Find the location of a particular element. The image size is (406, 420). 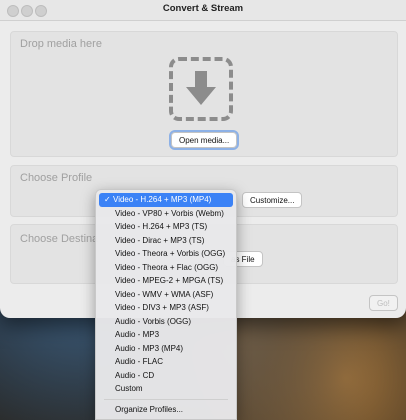

profile-option: Audio - FLAC is located at coordinates (166, 362).